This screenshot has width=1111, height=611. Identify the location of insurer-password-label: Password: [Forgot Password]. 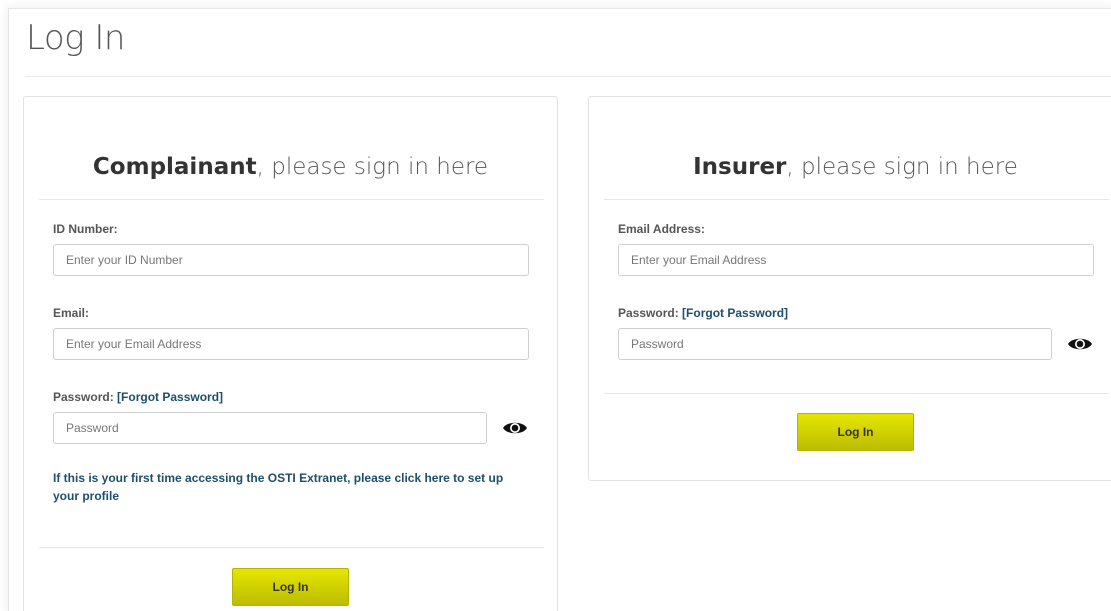
(703, 313).